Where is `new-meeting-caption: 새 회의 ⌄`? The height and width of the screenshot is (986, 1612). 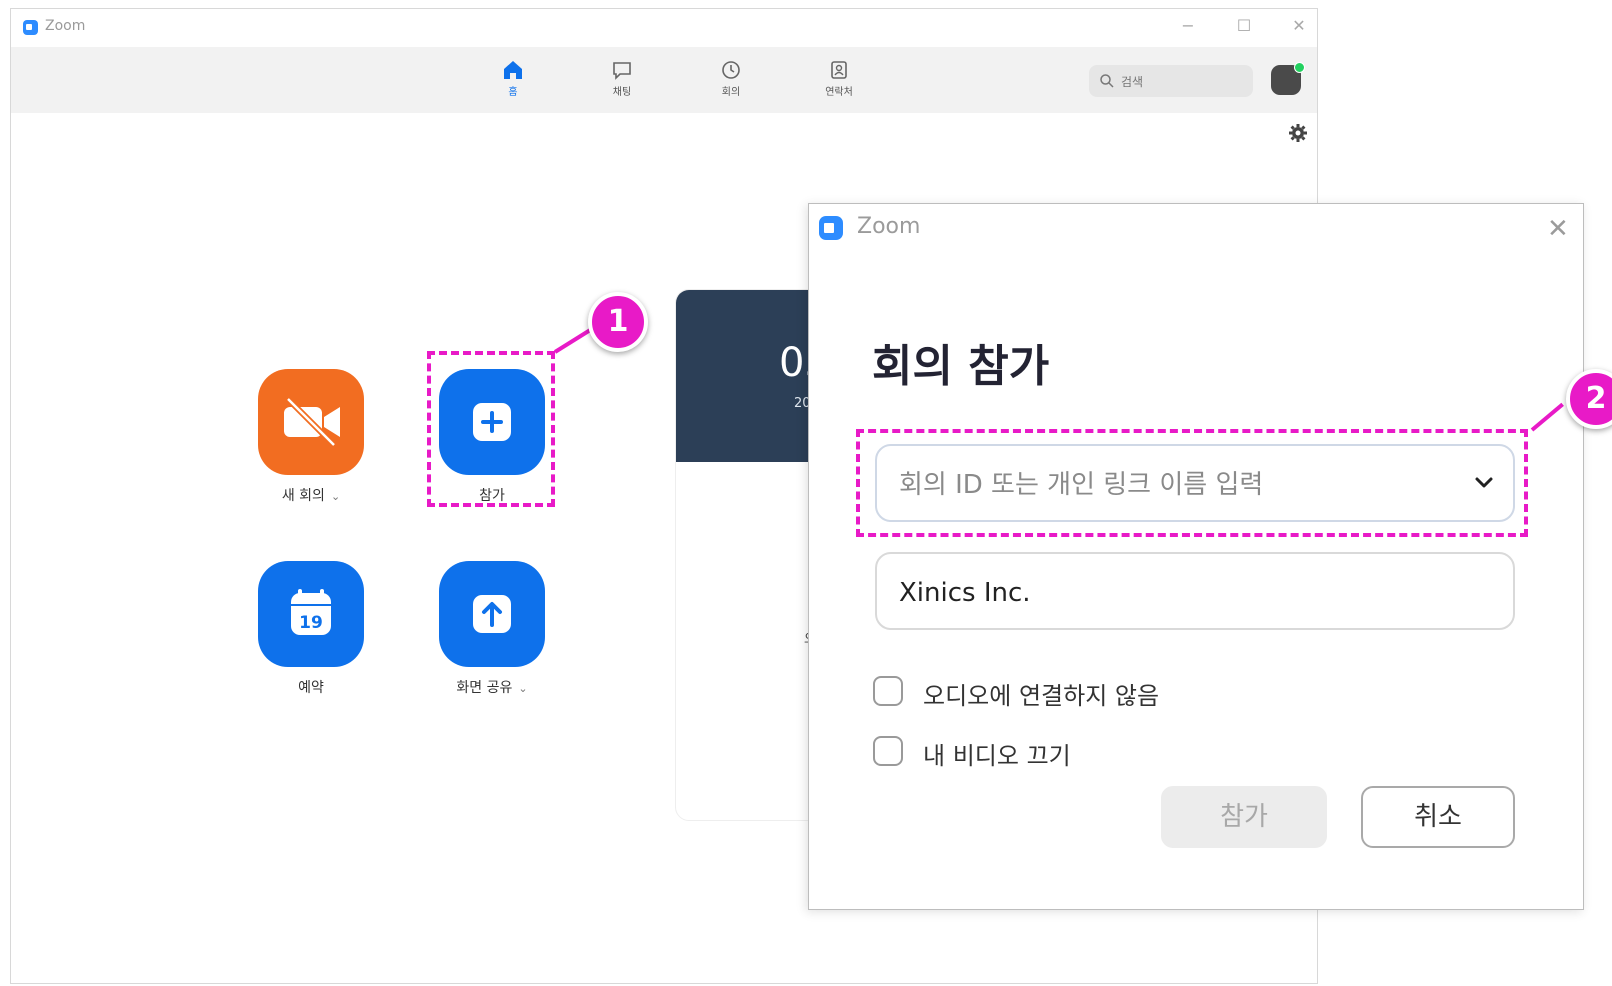 new-meeting-caption: 새 회의 ⌄ is located at coordinates (311, 495).